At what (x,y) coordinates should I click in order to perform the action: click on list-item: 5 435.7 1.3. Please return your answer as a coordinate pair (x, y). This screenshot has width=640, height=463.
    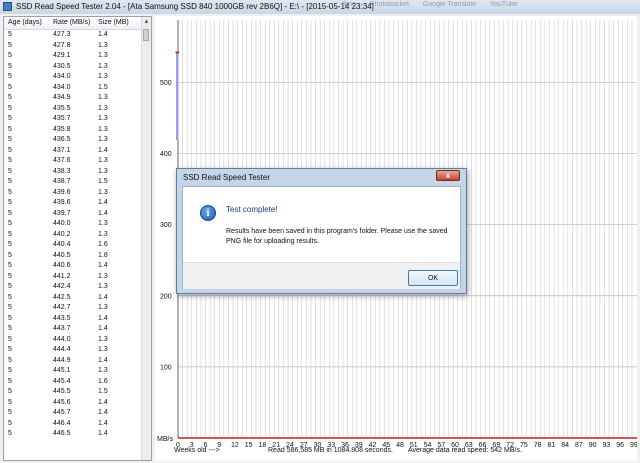
    Looking at the image, I should click on (74, 119).